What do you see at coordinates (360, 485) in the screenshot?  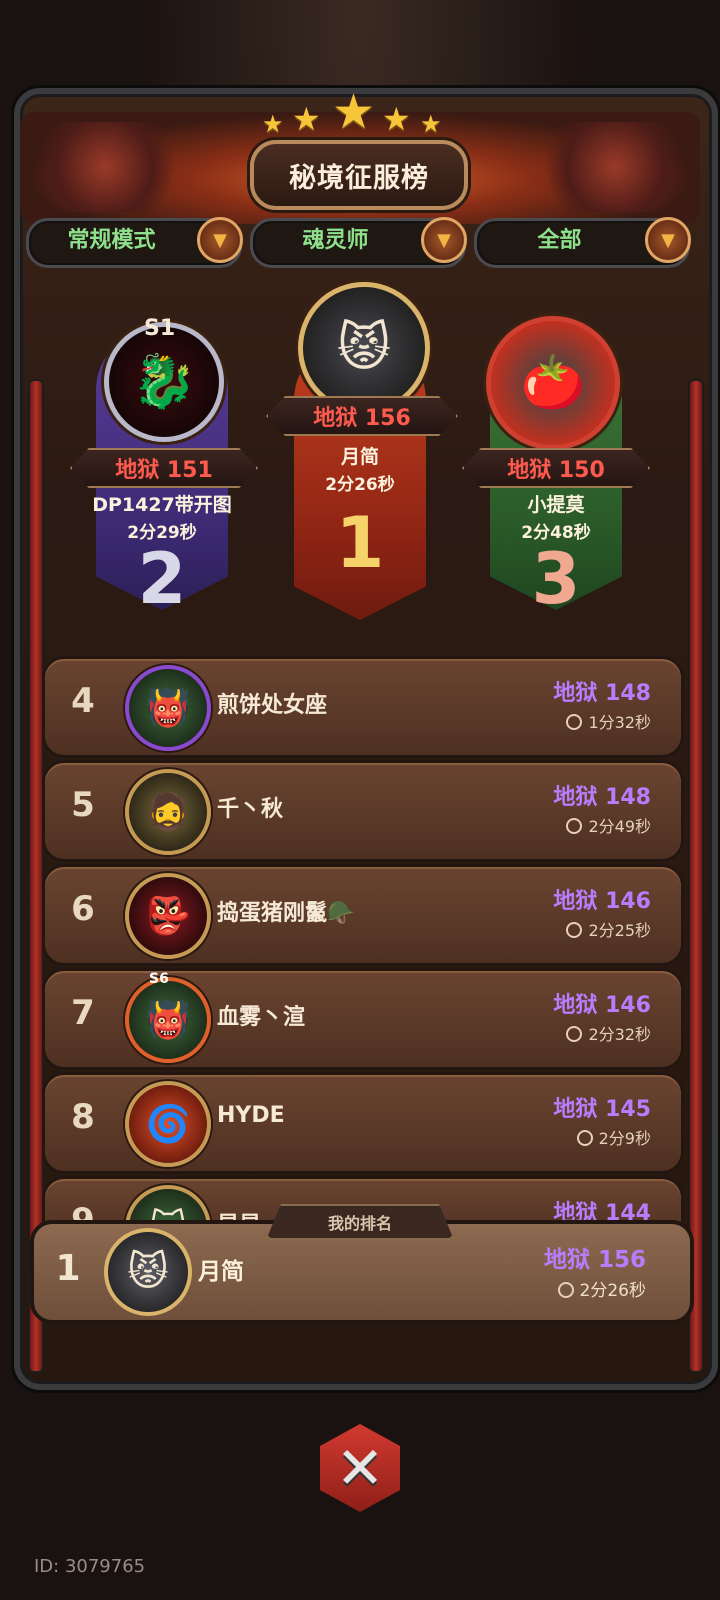 I see `podium-time: 2分26秒` at bounding box center [360, 485].